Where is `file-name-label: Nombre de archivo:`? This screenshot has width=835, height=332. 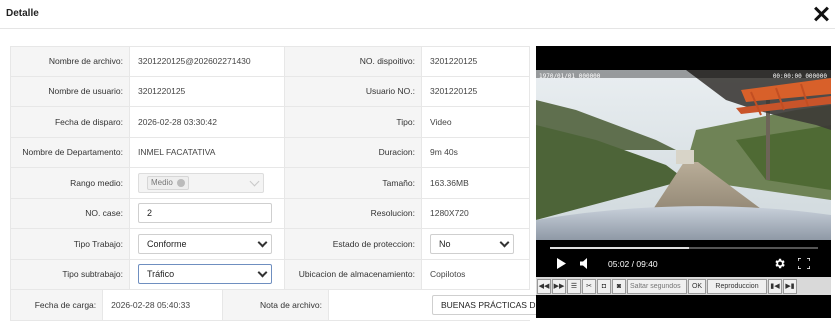
file-name-label: Nombre de archivo: is located at coordinates (70, 61).